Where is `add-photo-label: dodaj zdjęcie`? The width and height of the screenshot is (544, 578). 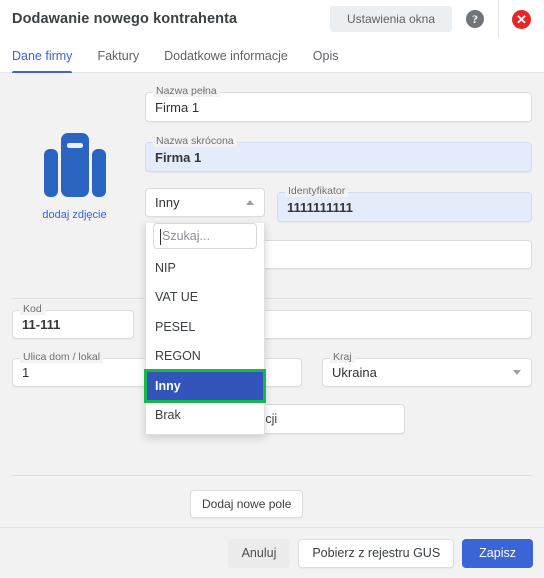 add-photo-label: dodaj zdjęcie is located at coordinates (74, 215).